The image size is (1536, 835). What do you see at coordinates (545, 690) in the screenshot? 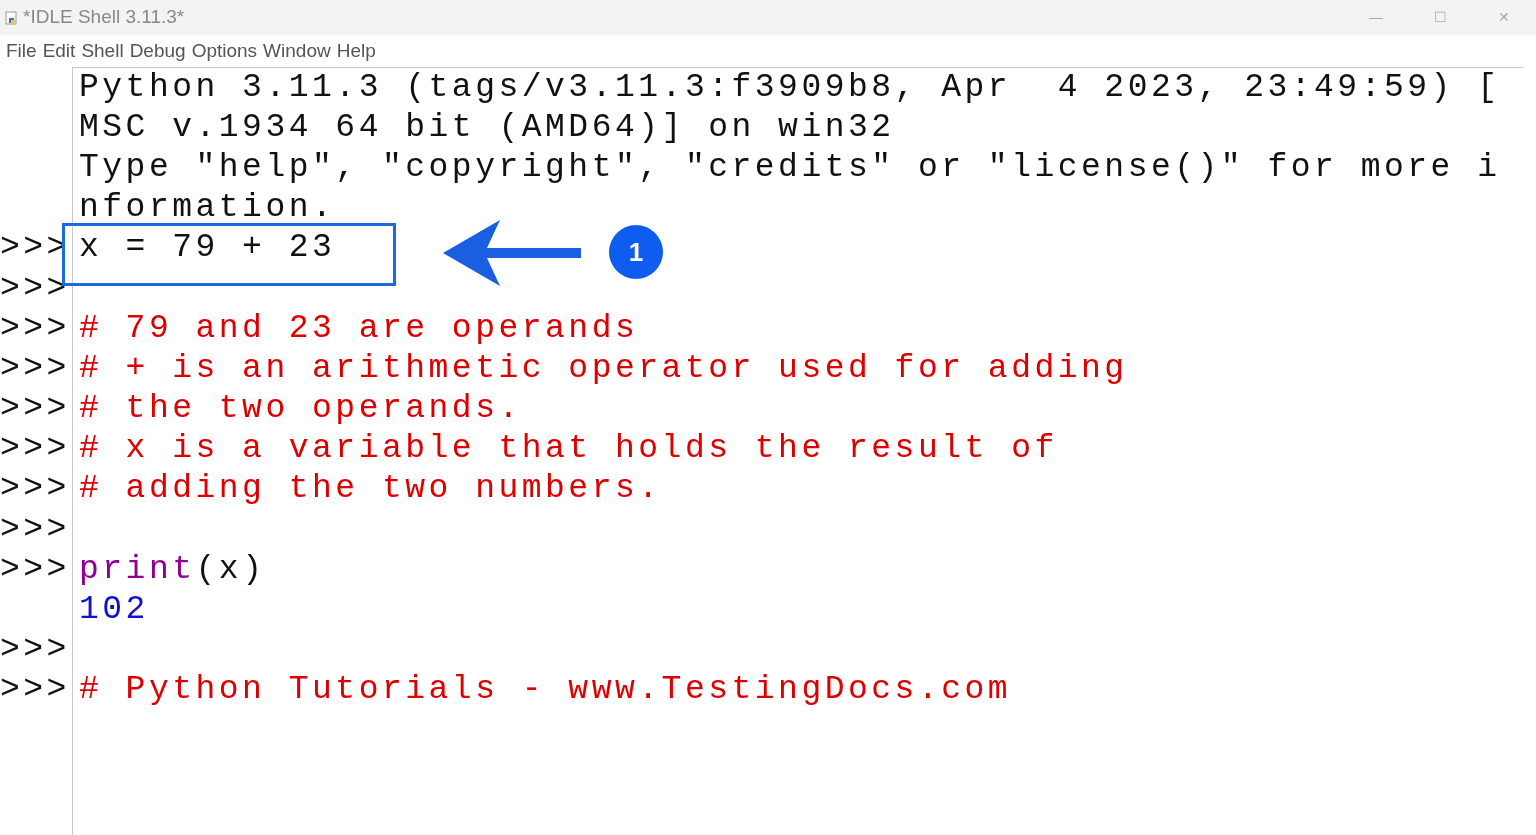
I see `code-comment: # Python Tutorials - www.TestingDocs.com` at bounding box center [545, 690].